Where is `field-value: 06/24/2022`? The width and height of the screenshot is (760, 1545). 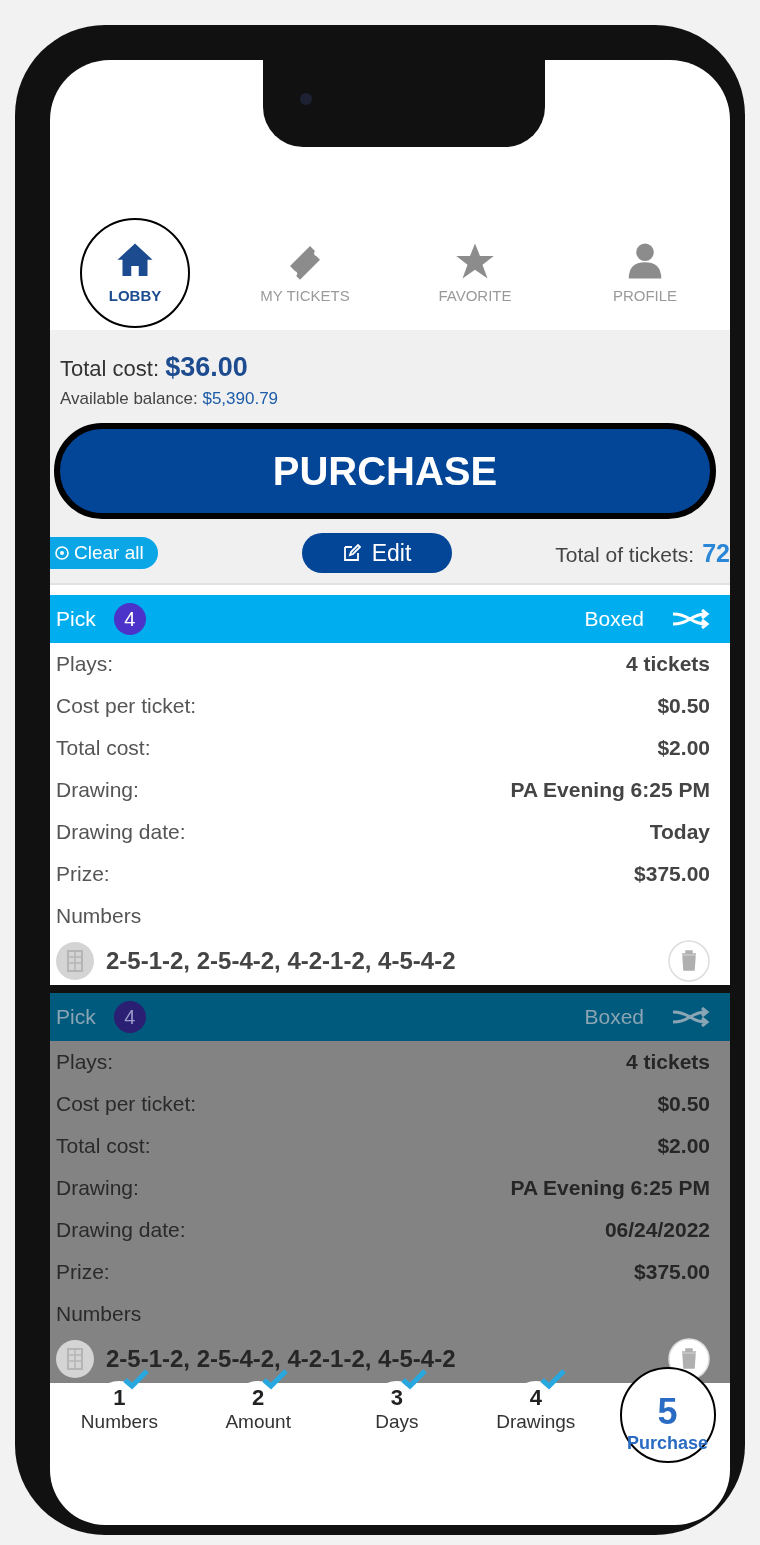
field-value: 06/24/2022 is located at coordinates (657, 1230).